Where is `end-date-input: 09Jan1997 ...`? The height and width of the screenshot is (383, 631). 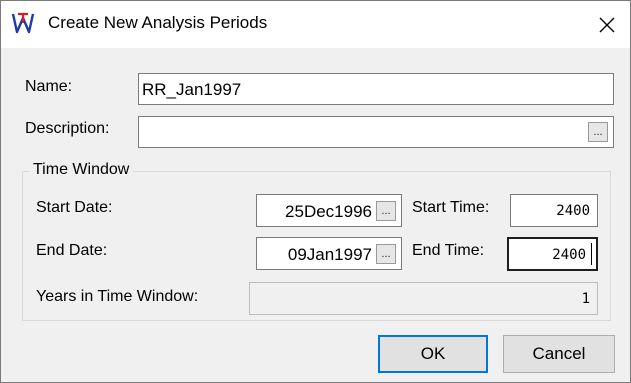
end-date-input: 09Jan1997 ... is located at coordinates (329, 253).